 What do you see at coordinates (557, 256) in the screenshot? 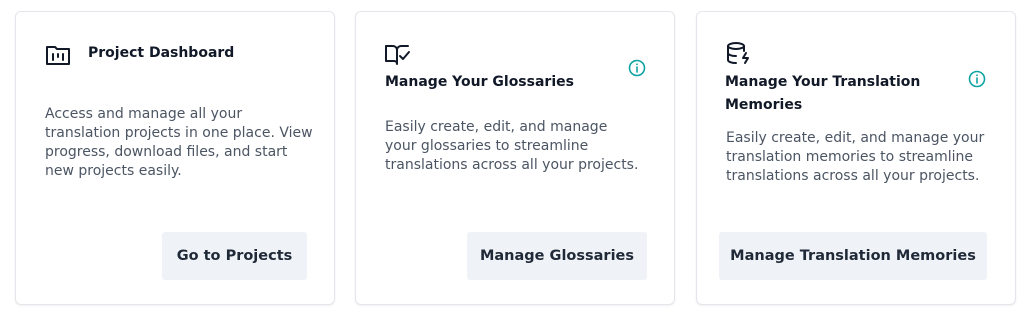
I see `manage-glossaries-button: Manage Glossaries` at bounding box center [557, 256].